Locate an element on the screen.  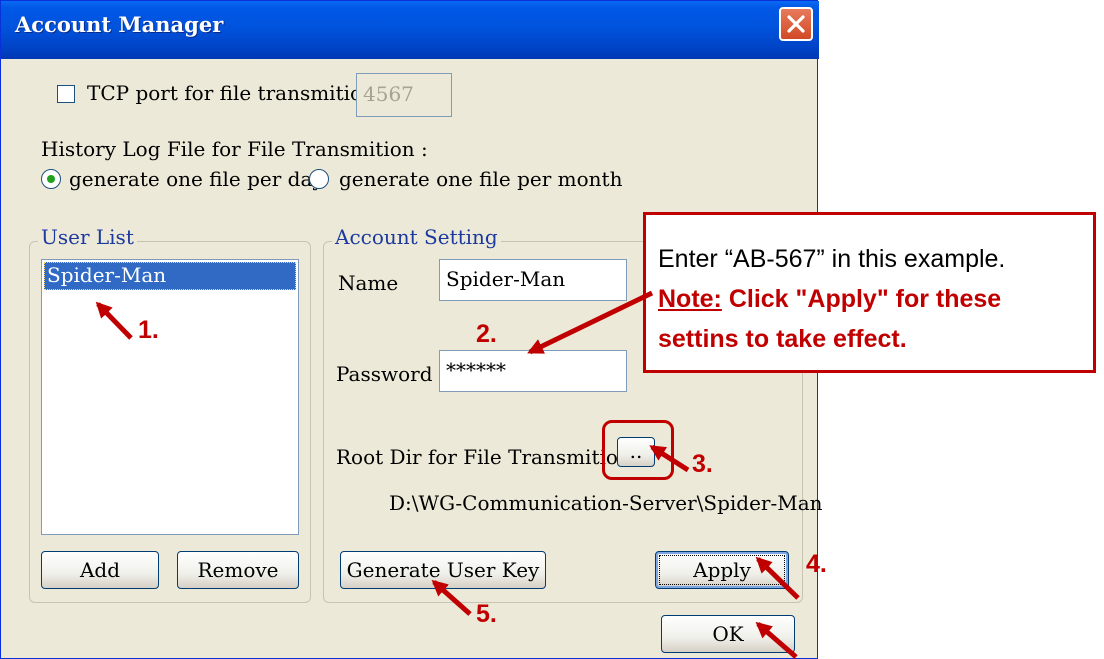
arrow-callout-to-password is located at coordinates (590, 322).